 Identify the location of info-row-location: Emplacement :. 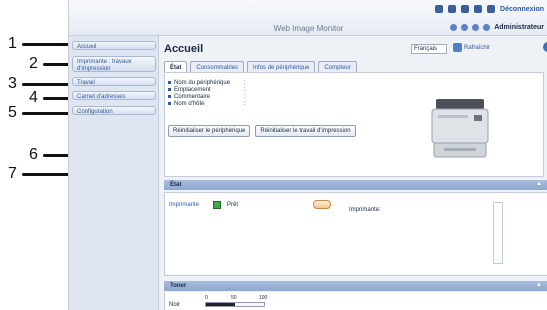
(207, 89).